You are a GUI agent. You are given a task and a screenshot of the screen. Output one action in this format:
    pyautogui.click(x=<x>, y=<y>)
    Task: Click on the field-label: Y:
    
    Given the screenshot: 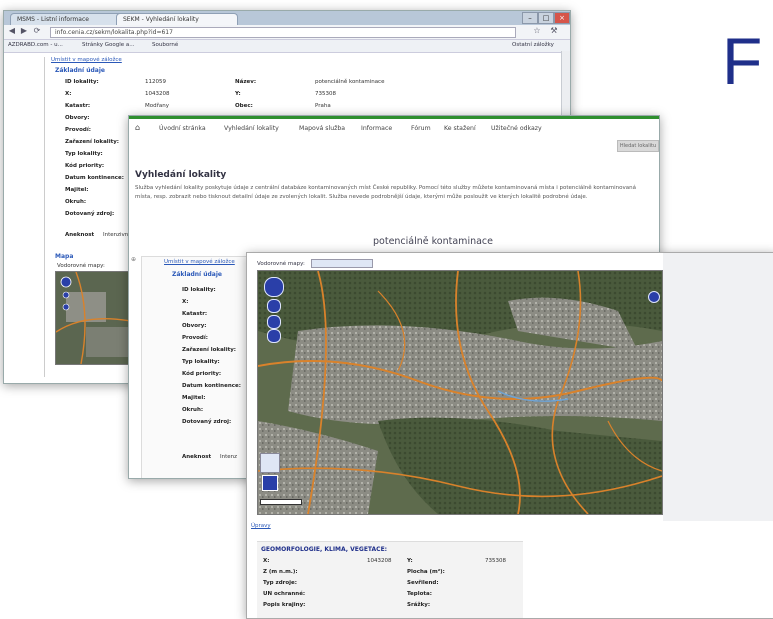 What is the action you would take?
    pyautogui.click(x=238, y=94)
    